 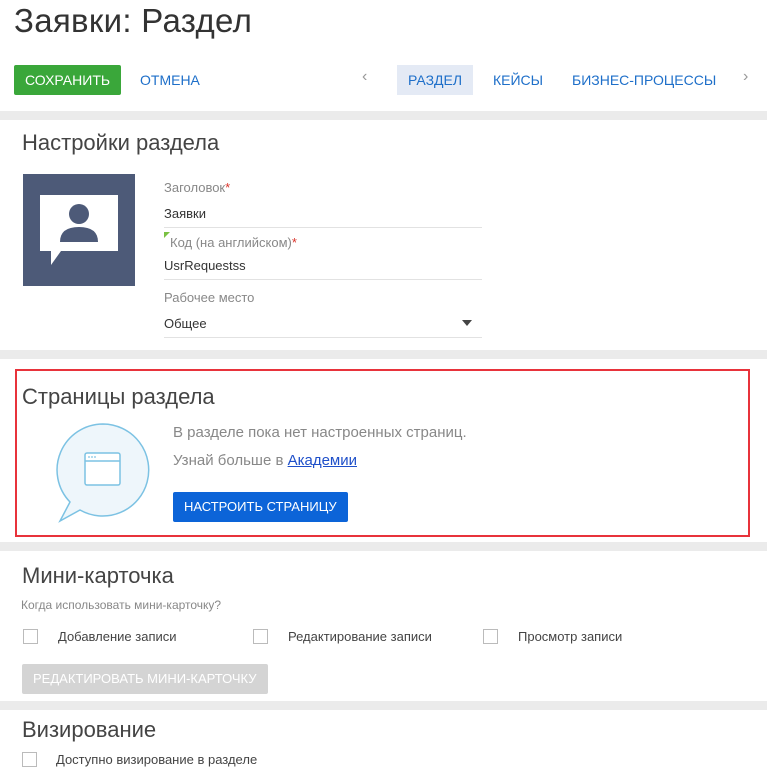 What do you see at coordinates (323, 217) in the screenshot?
I see `heading-field: Заявки` at bounding box center [323, 217].